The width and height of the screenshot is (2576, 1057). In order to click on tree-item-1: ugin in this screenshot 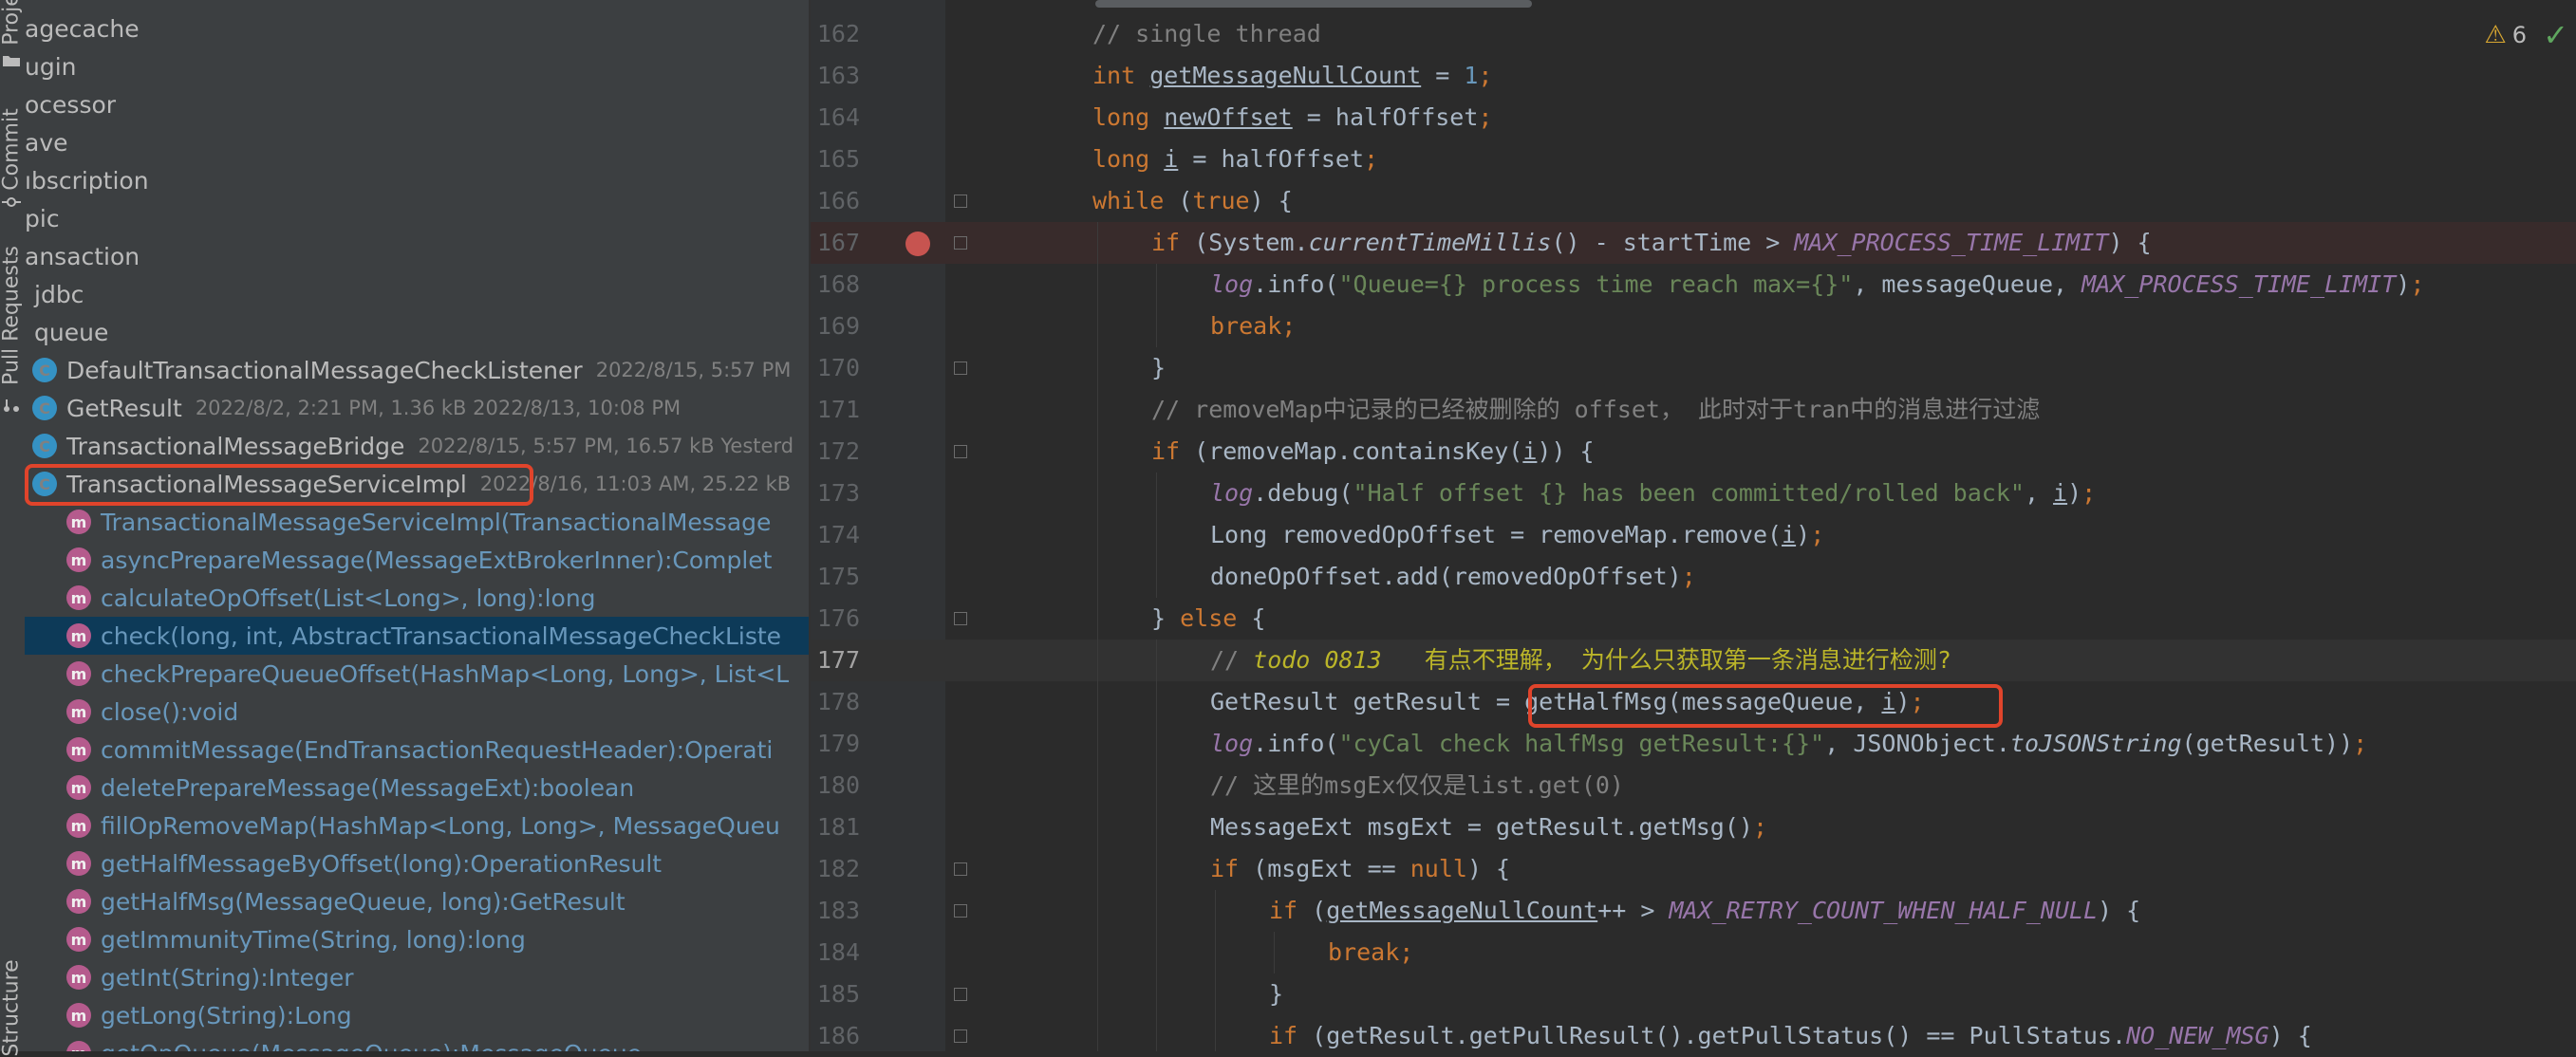, I will do `click(417, 66)`.